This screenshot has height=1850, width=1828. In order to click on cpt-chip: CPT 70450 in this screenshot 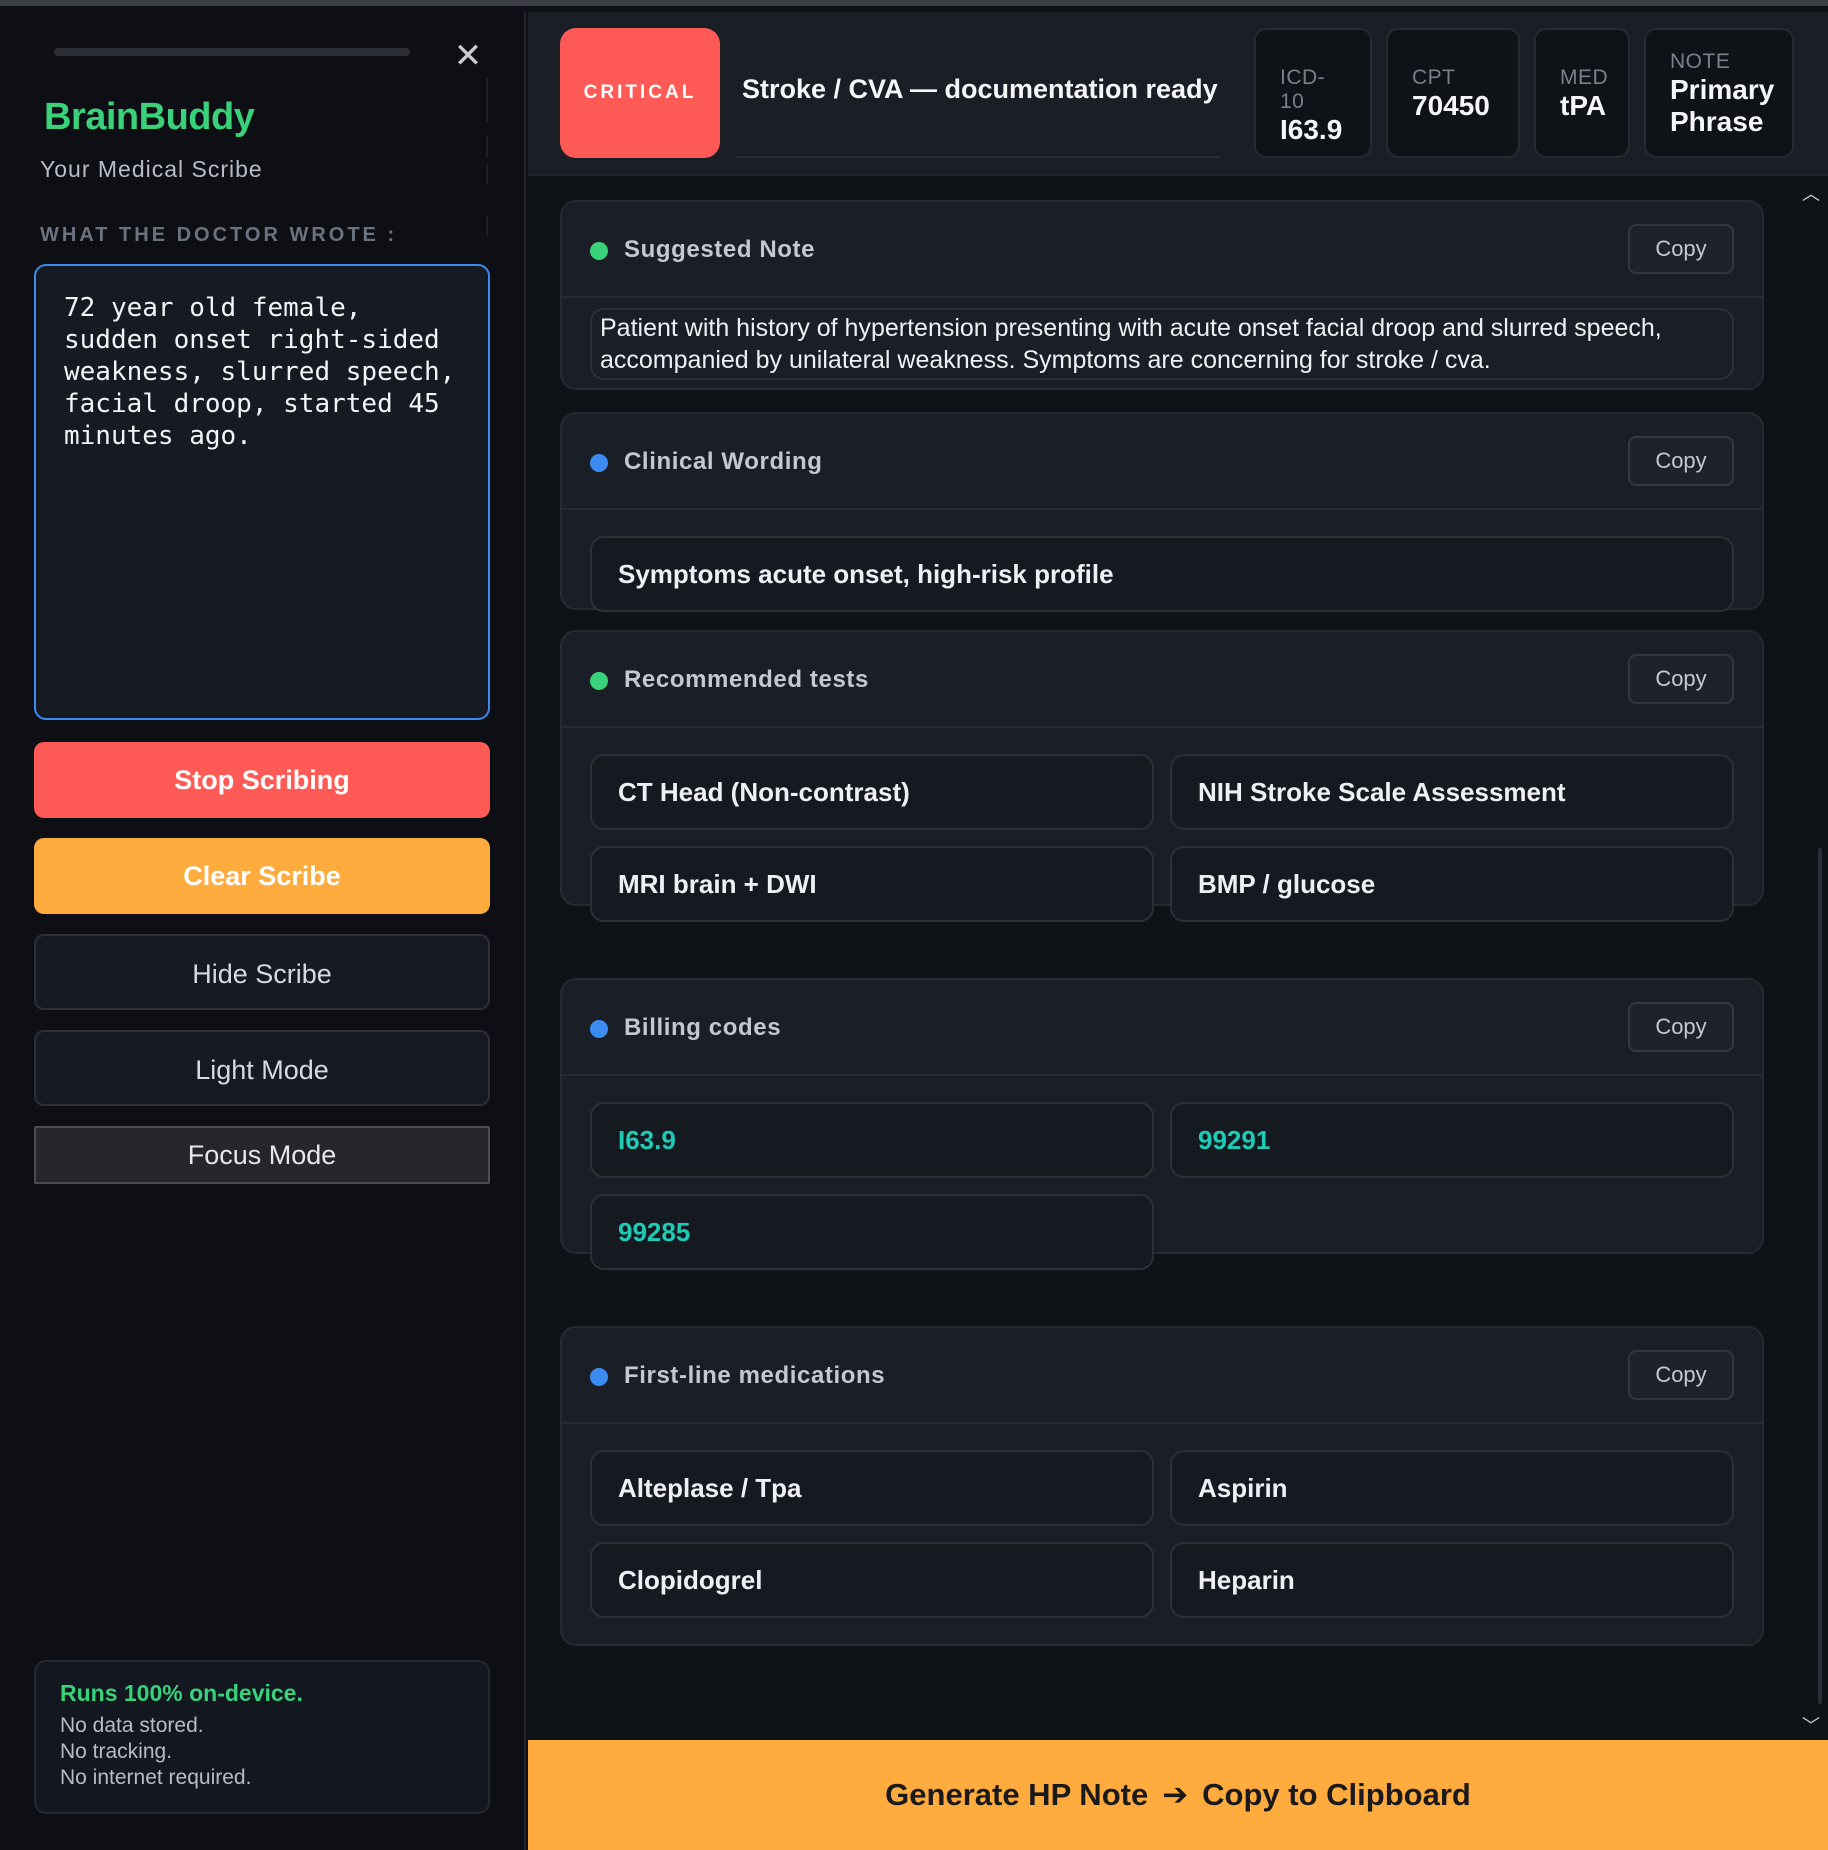, I will do `click(1453, 93)`.